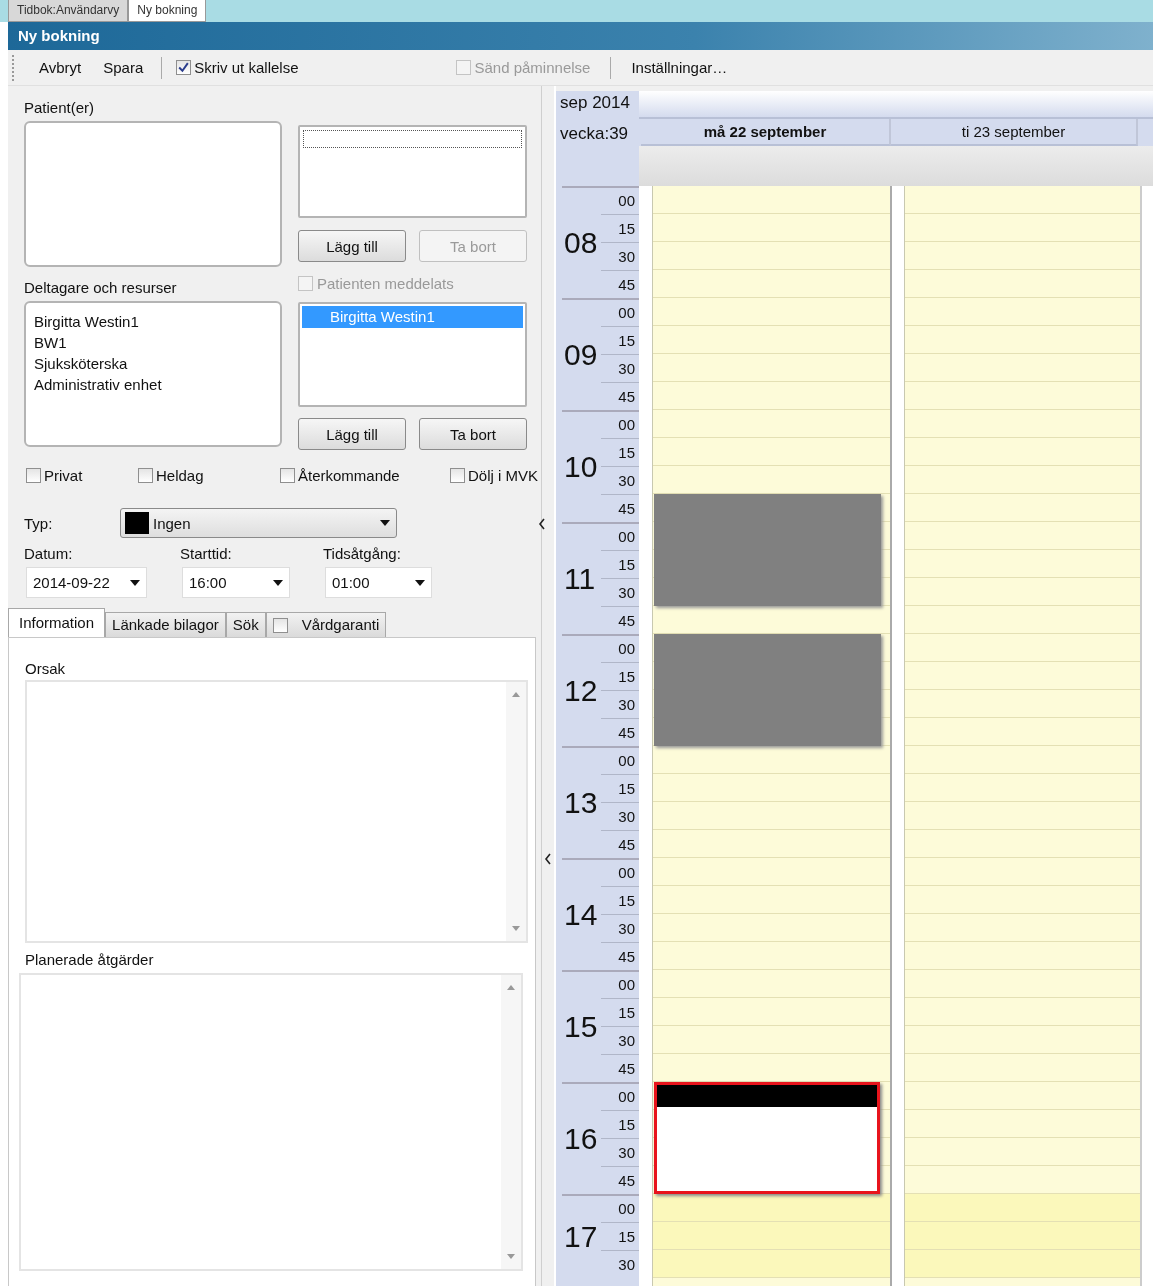  I want to click on checkbox-label: Skriv ut kallelse, so click(246, 67).